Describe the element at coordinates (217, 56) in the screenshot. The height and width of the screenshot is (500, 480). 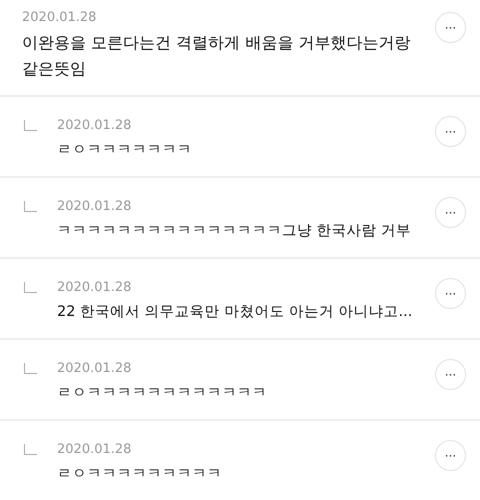
I see `comment-text: 이완용을 모른다는건 격렬하게 배움을 거부했다는거랑 같은뜻임` at that location.